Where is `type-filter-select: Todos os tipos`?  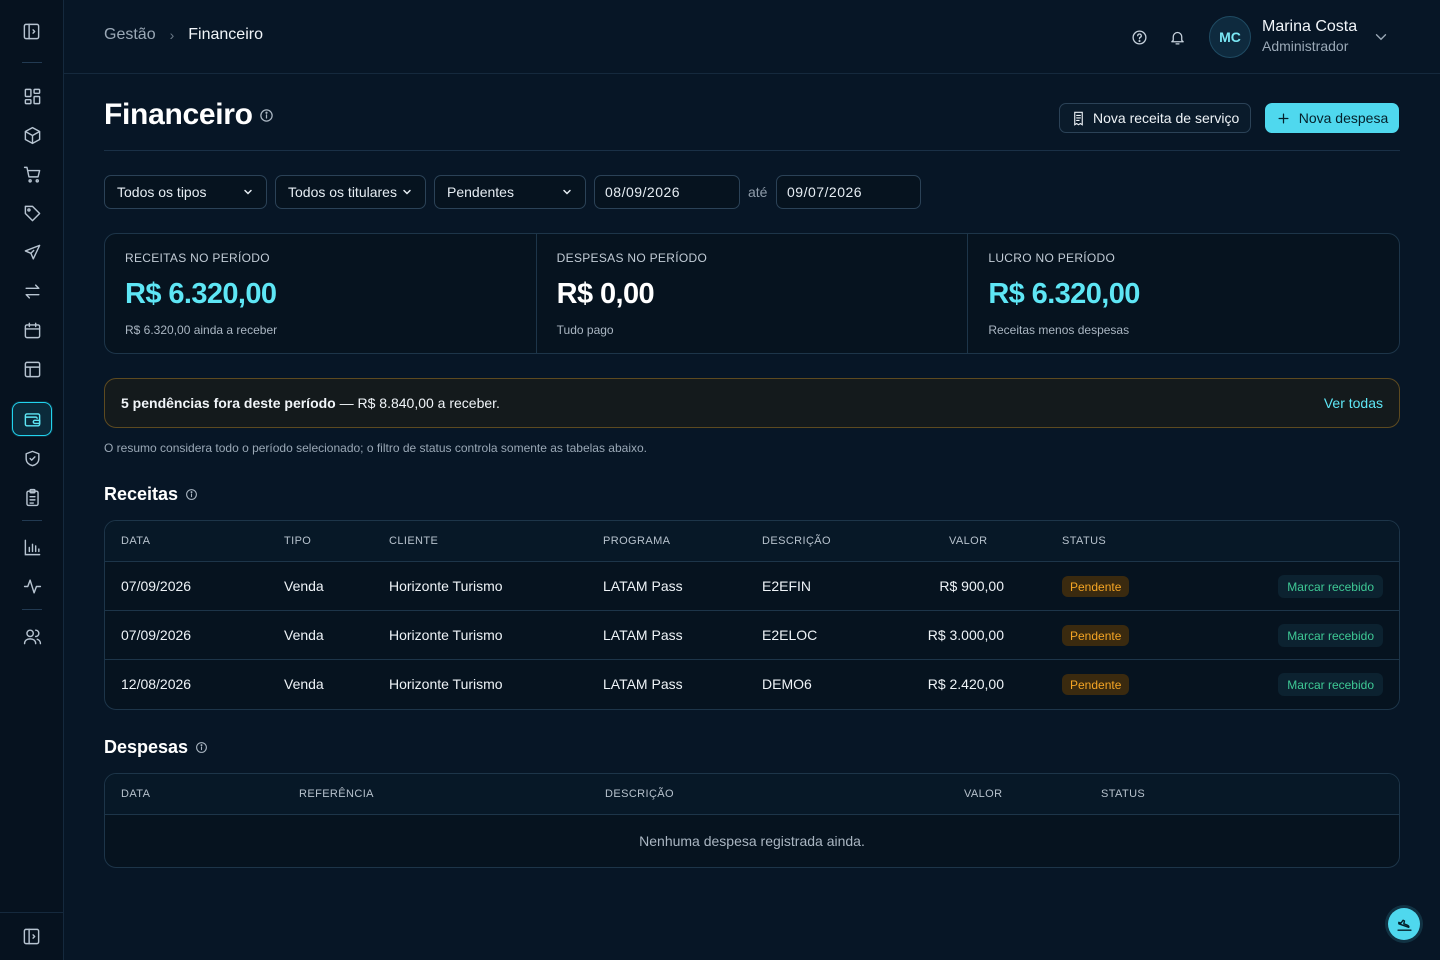 type-filter-select: Todos os tipos is located at coordinates (185, 192).